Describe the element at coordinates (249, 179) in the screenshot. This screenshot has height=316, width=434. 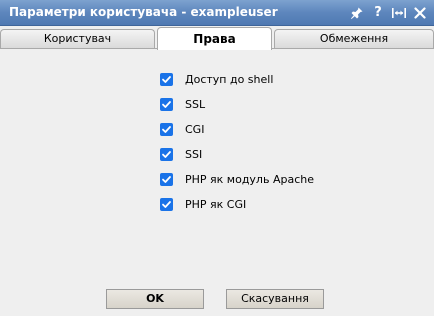
I see `php-apache-module-label: PHP як модуль Apache` at that location.